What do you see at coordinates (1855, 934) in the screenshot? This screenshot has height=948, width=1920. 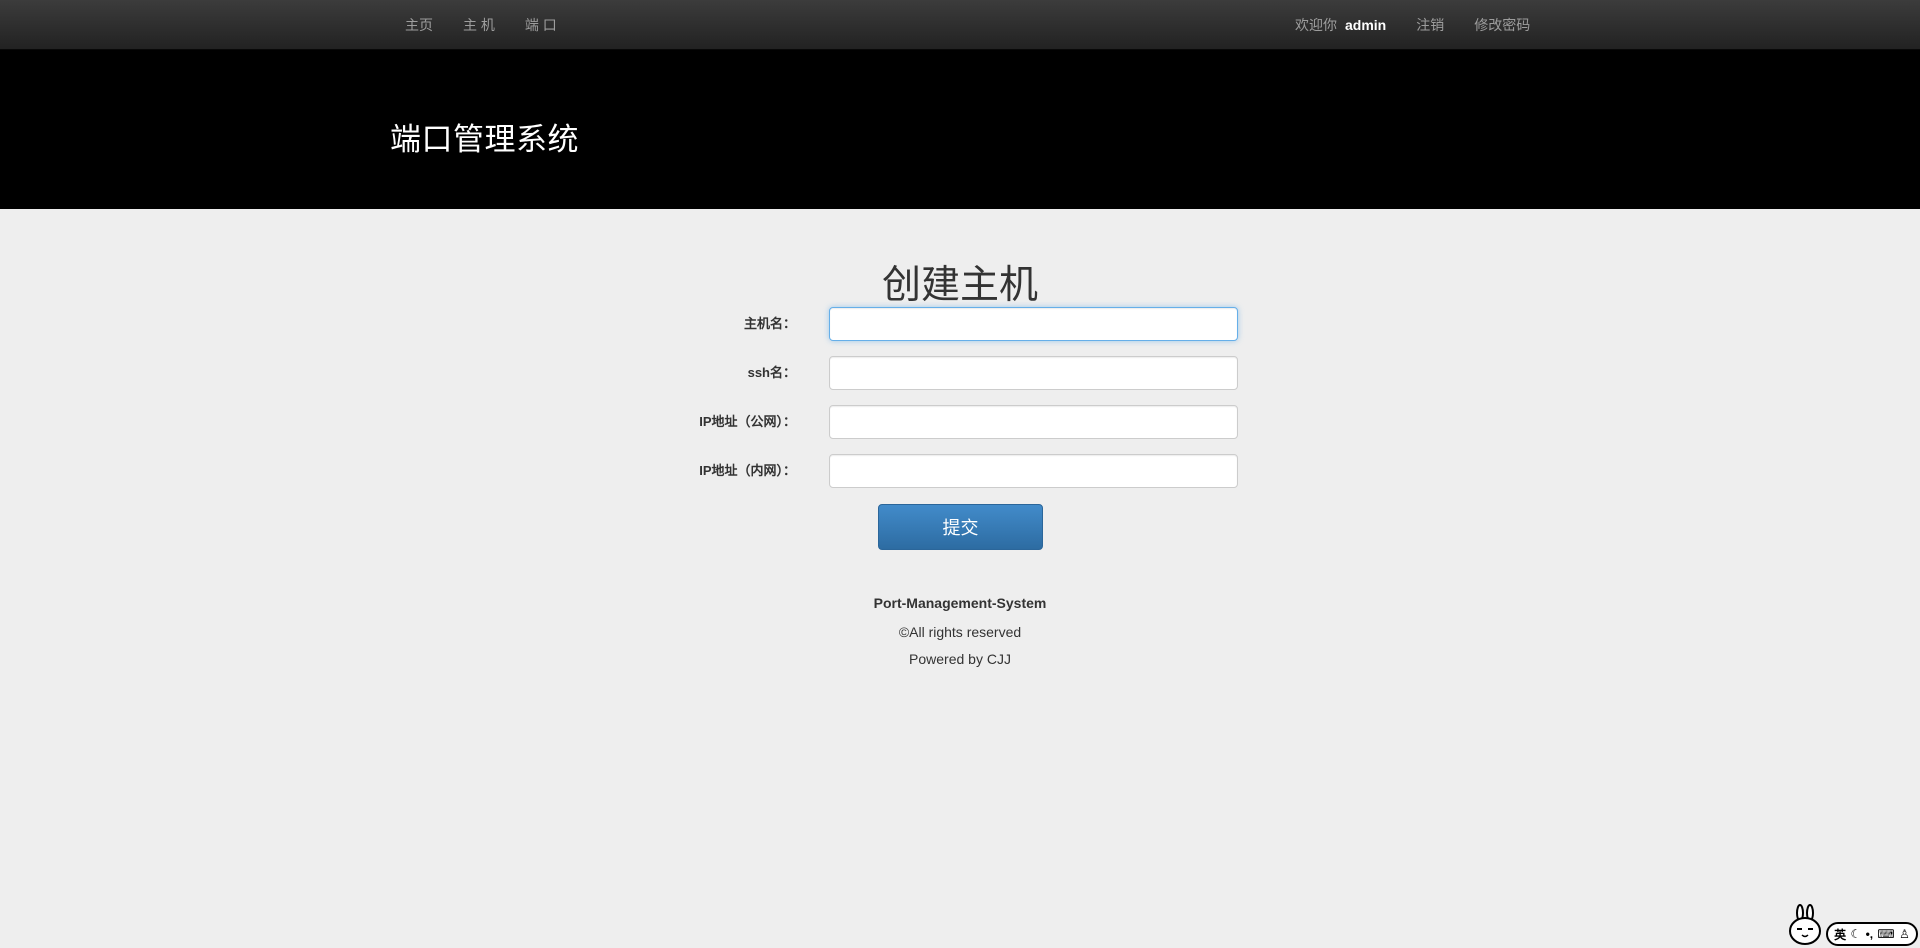 I see `moon-icon: ☾` at bounding box center [1855, 934].